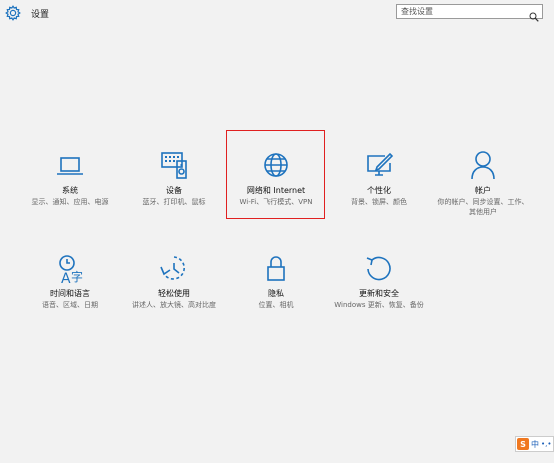  Describe the element at coordinates (546, 444) in the screenshot. I see `ime-extra: •,•` at that location.